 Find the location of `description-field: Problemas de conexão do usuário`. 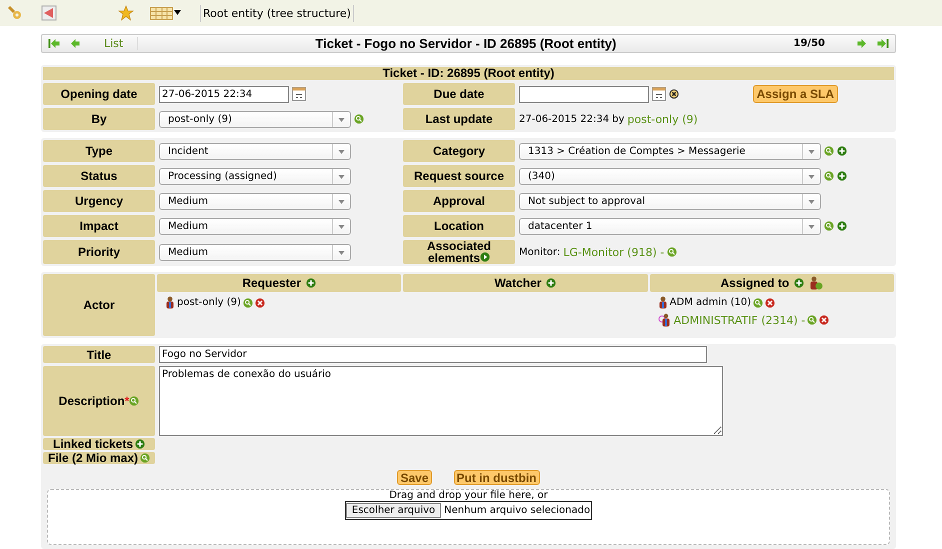

description-field: Problemas de conexão do usuário is located at coordinates (441, 401).